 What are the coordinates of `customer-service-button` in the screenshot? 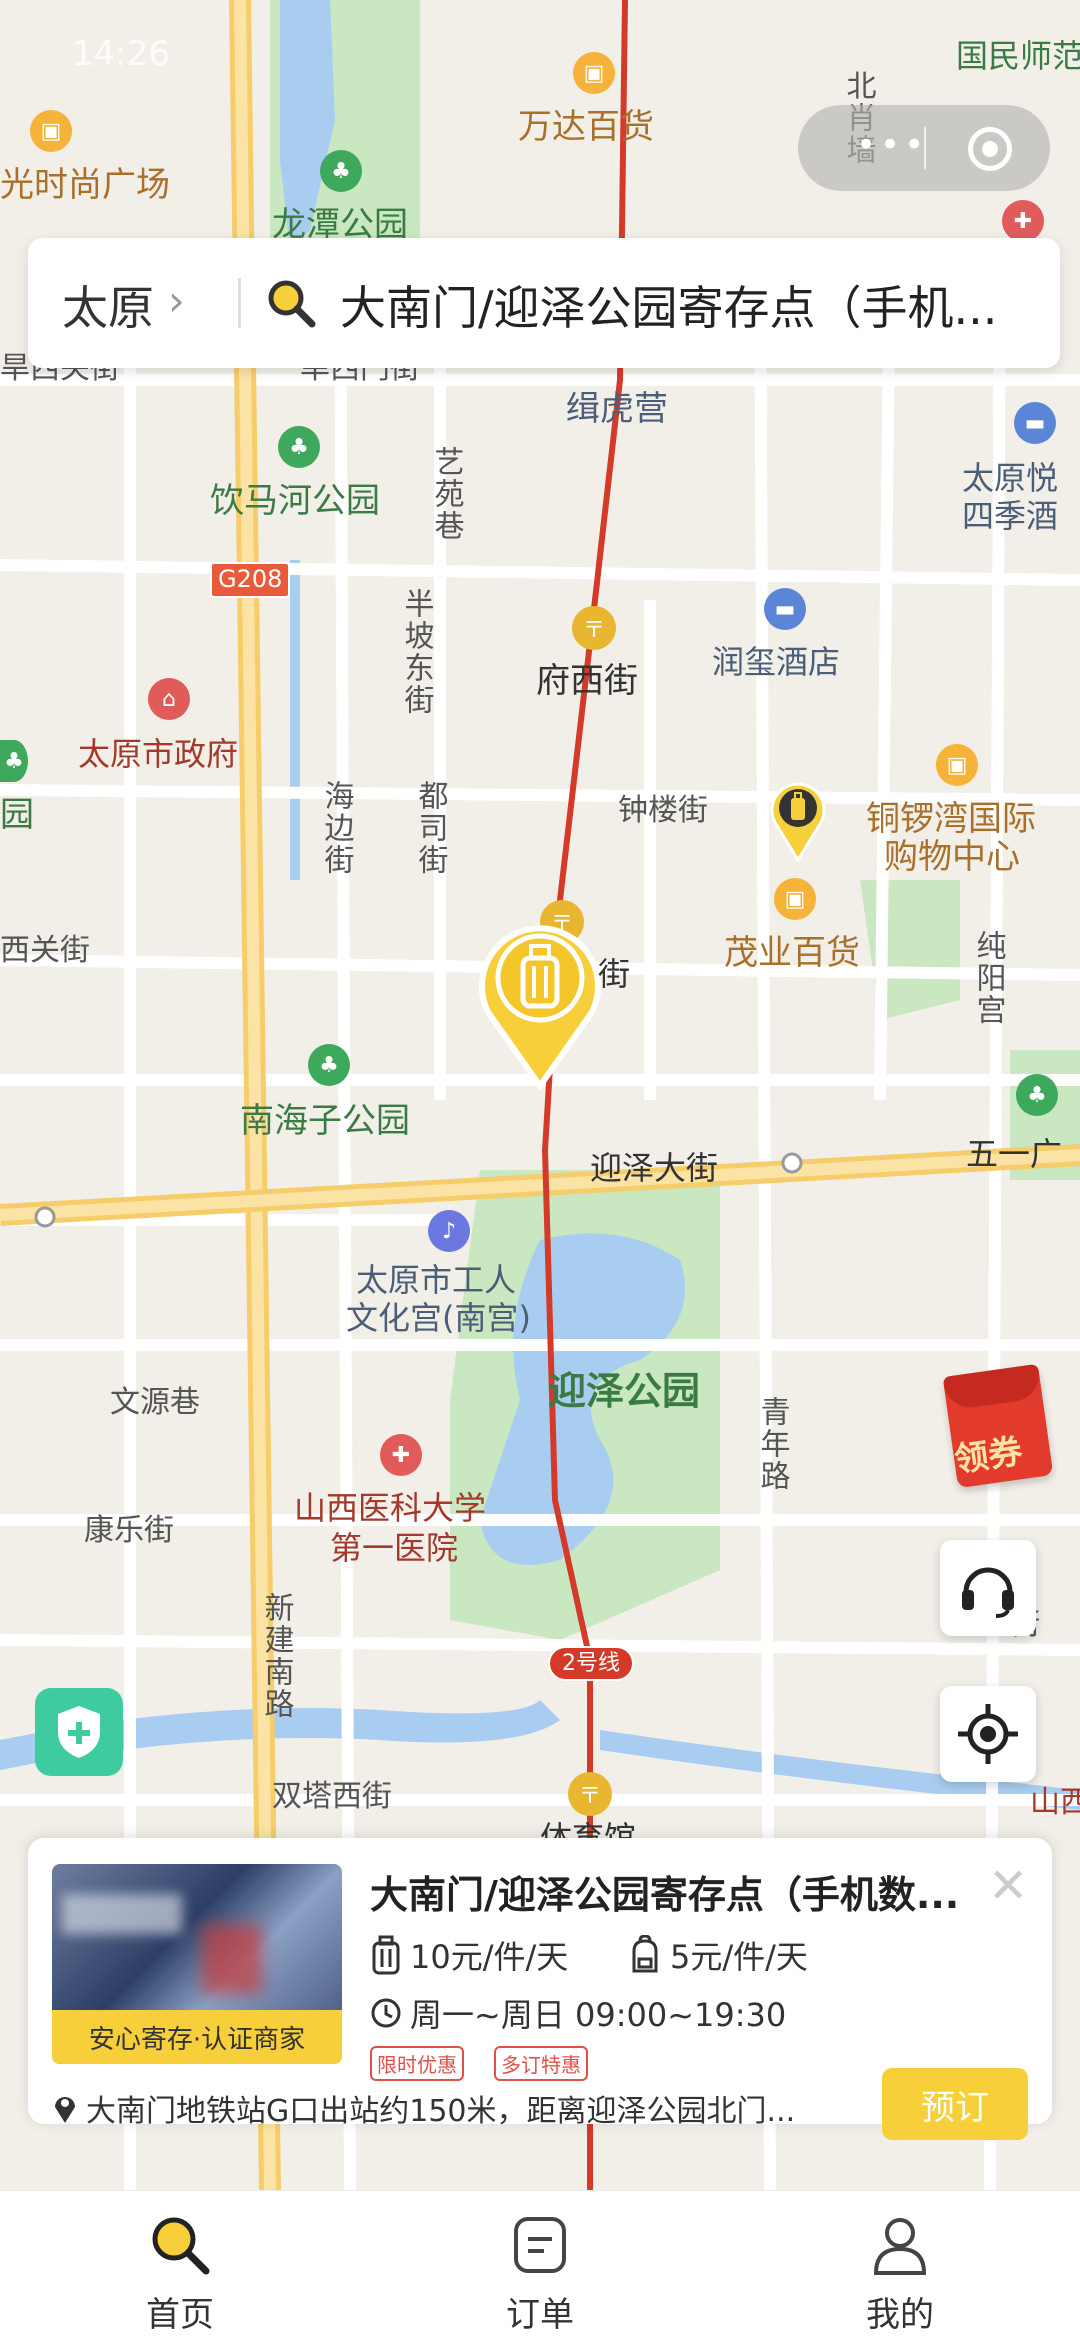 It's located at (988, 1588).